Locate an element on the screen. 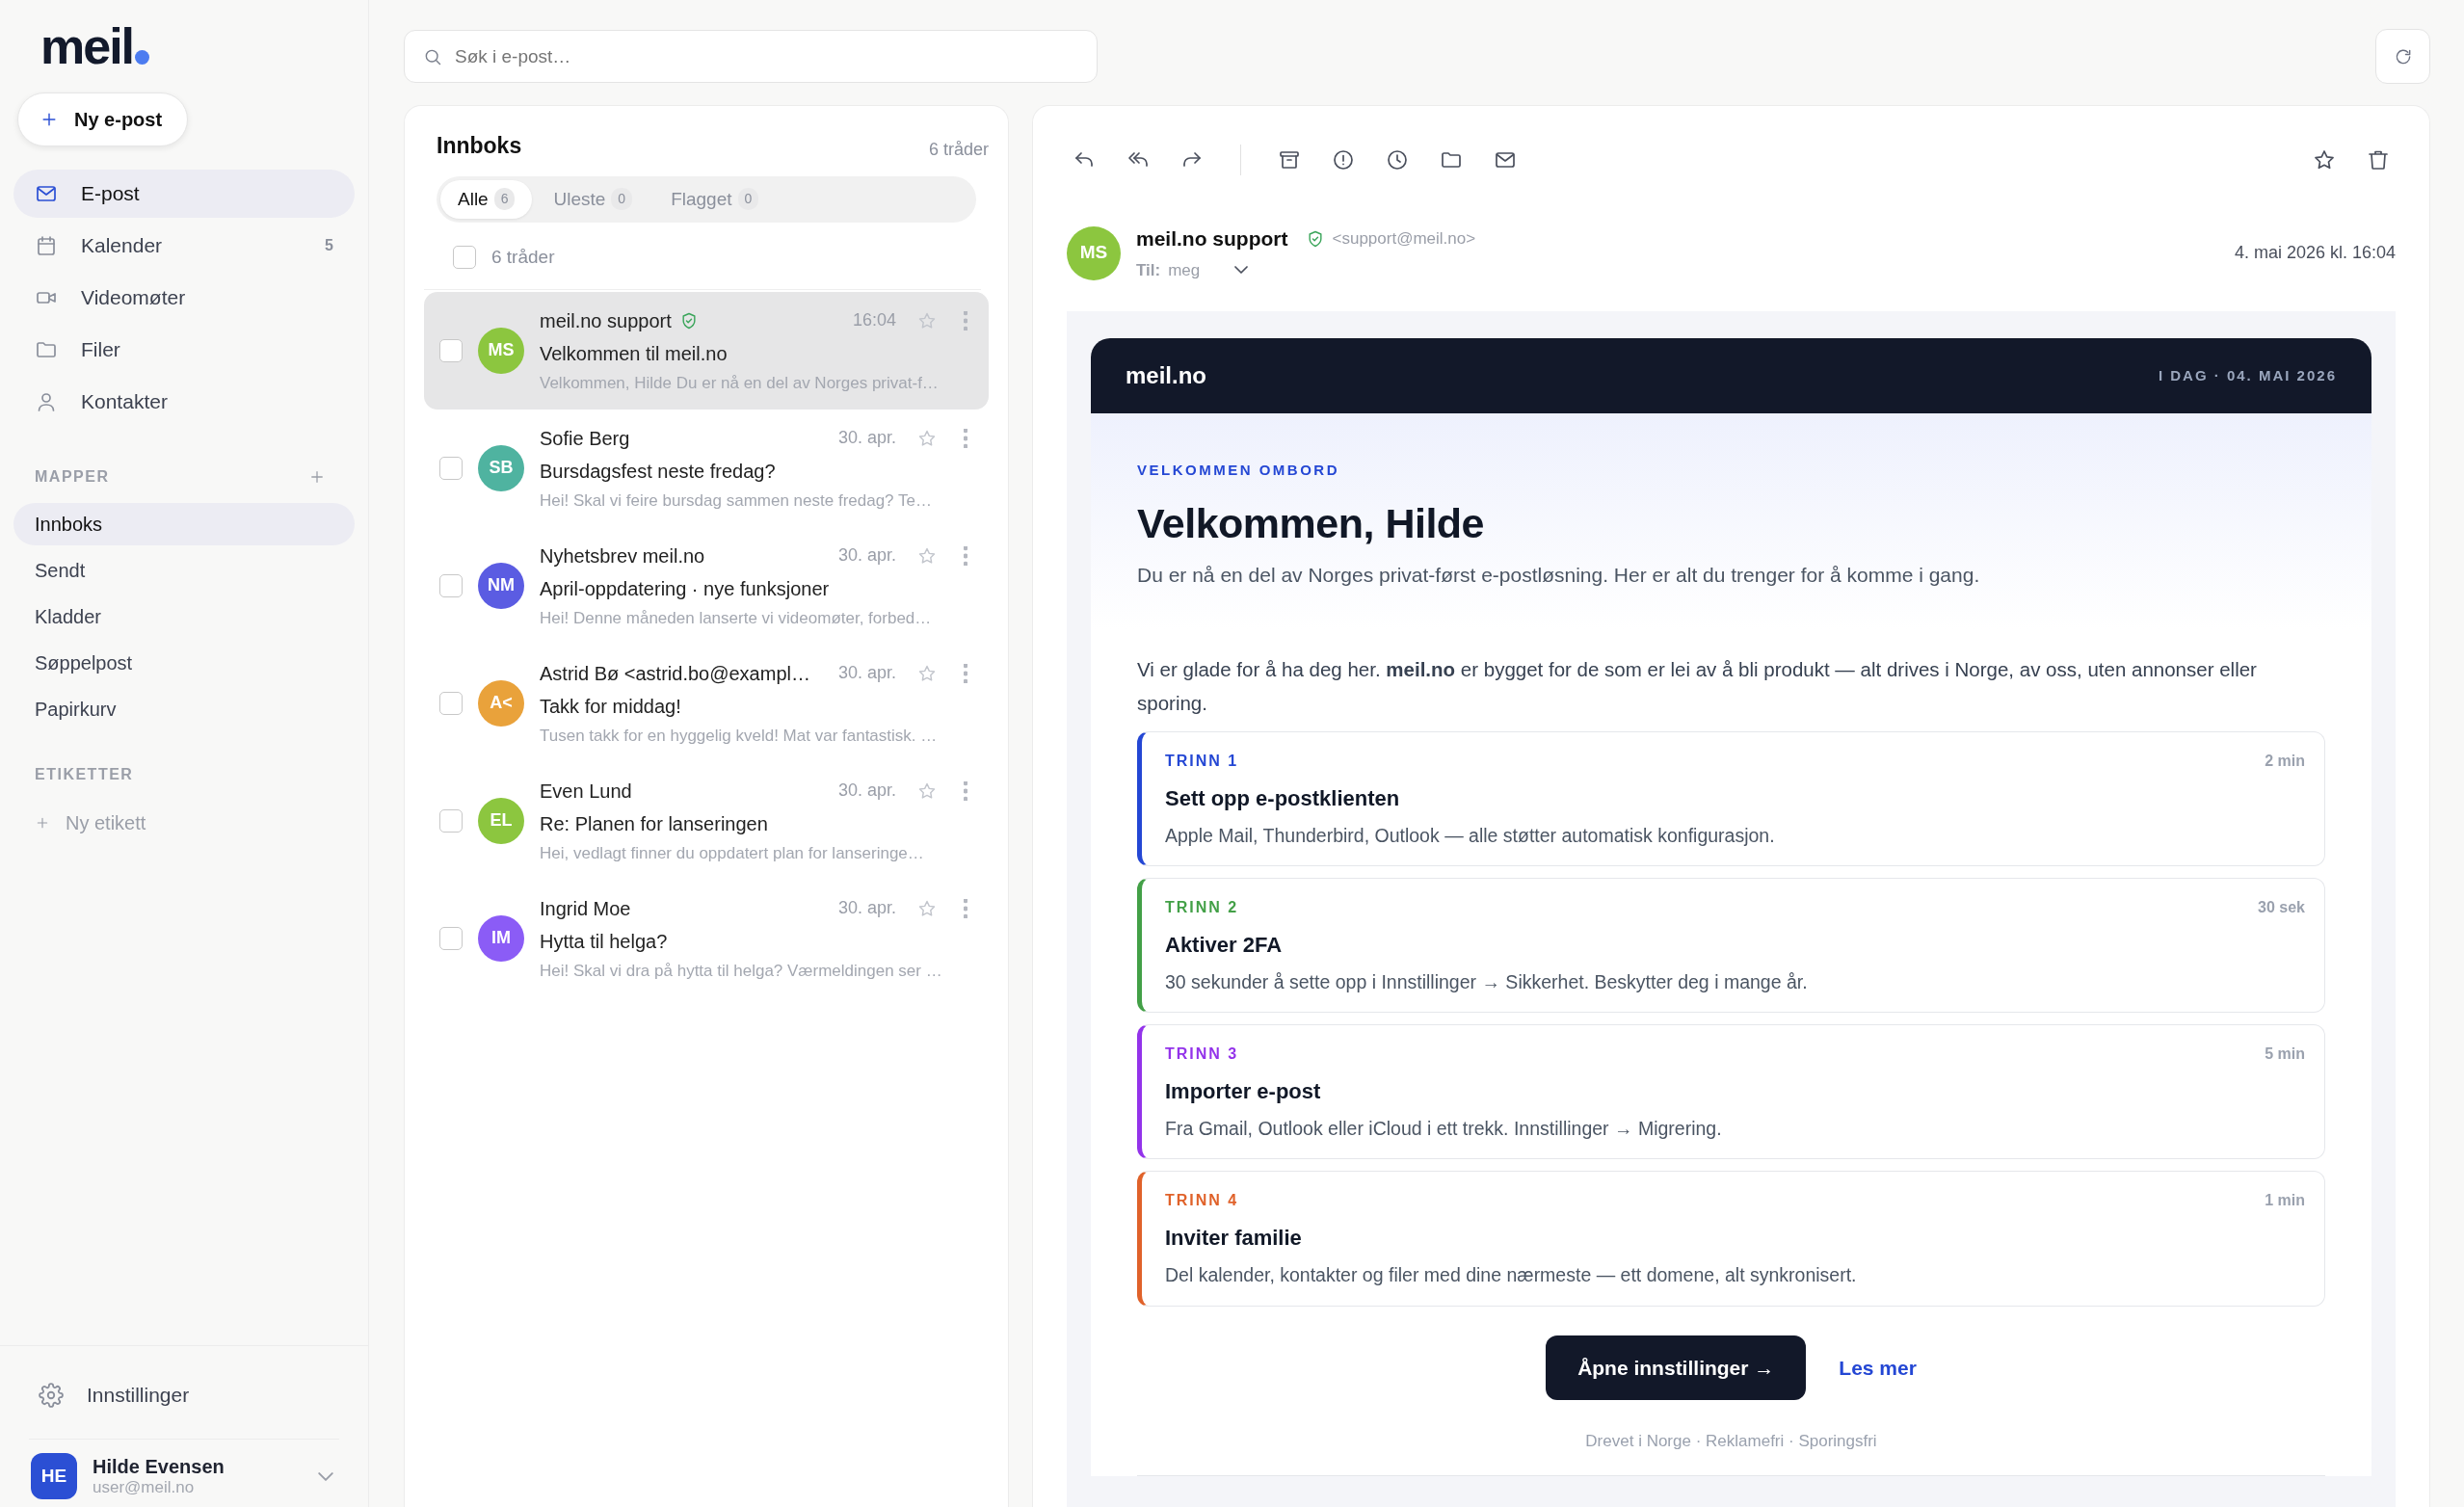  sender-name: Ingrid Moe is located at coordinates (585, 908).